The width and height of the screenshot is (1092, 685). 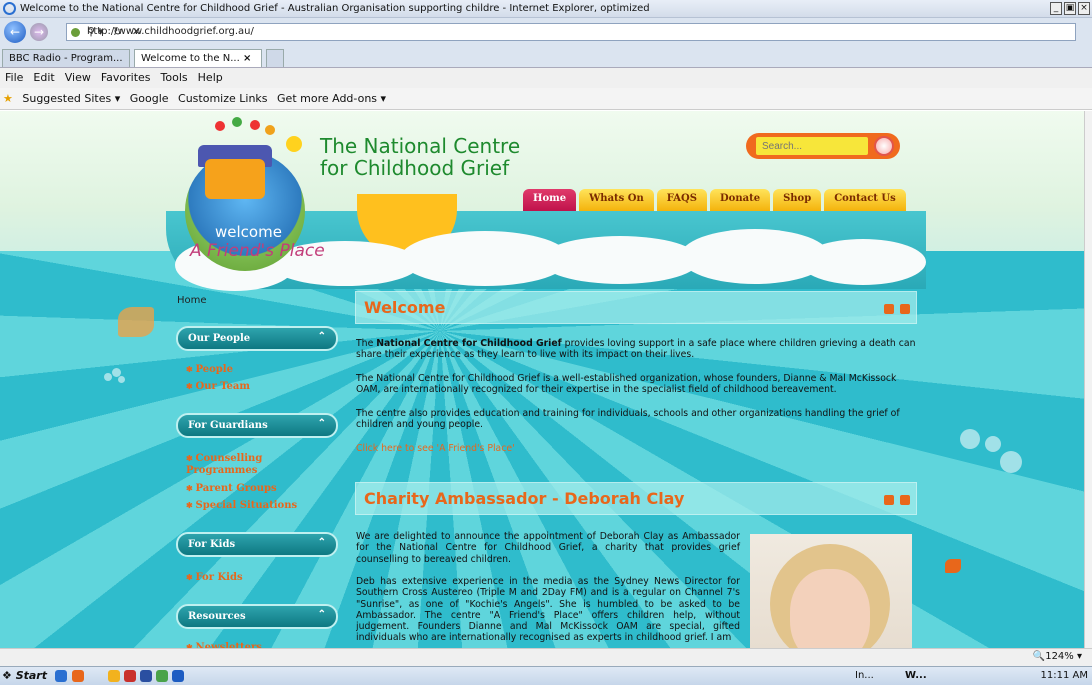 I want to click on menu-help: Help, so click(x=210, y=76).